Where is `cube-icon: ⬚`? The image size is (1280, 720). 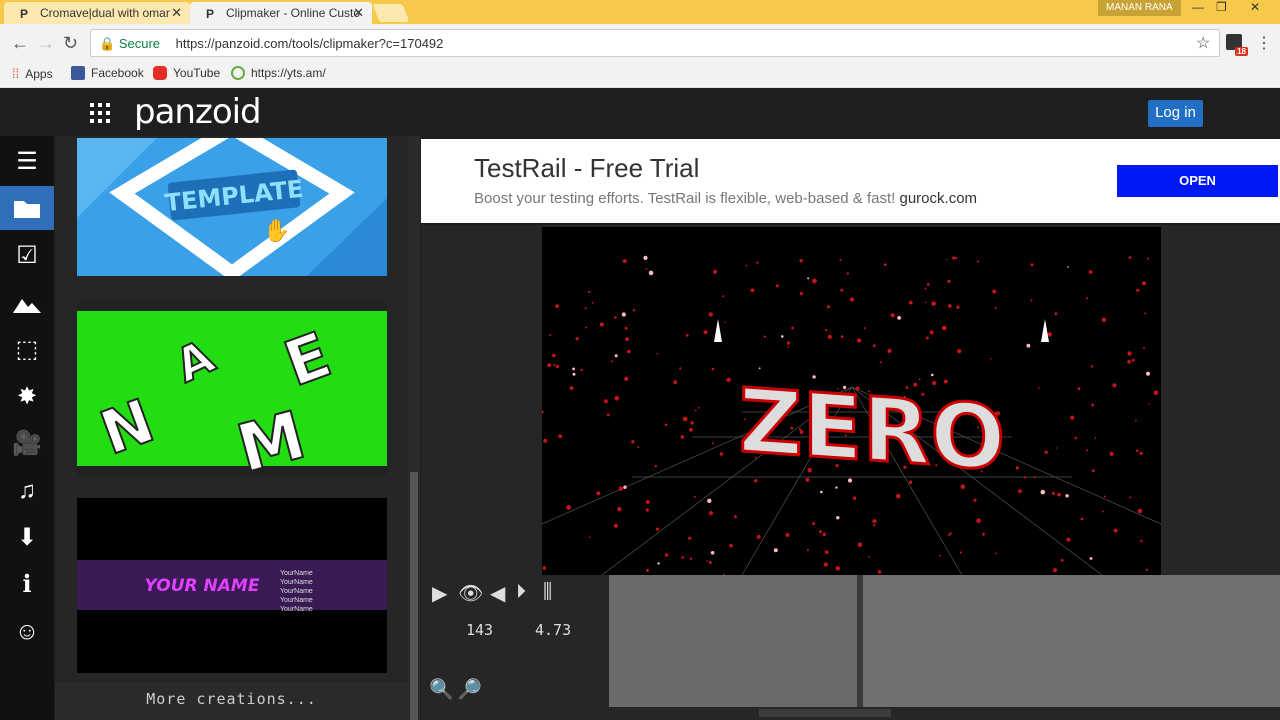 cube-icon: ⬚ is located at coordinates (27, 350).